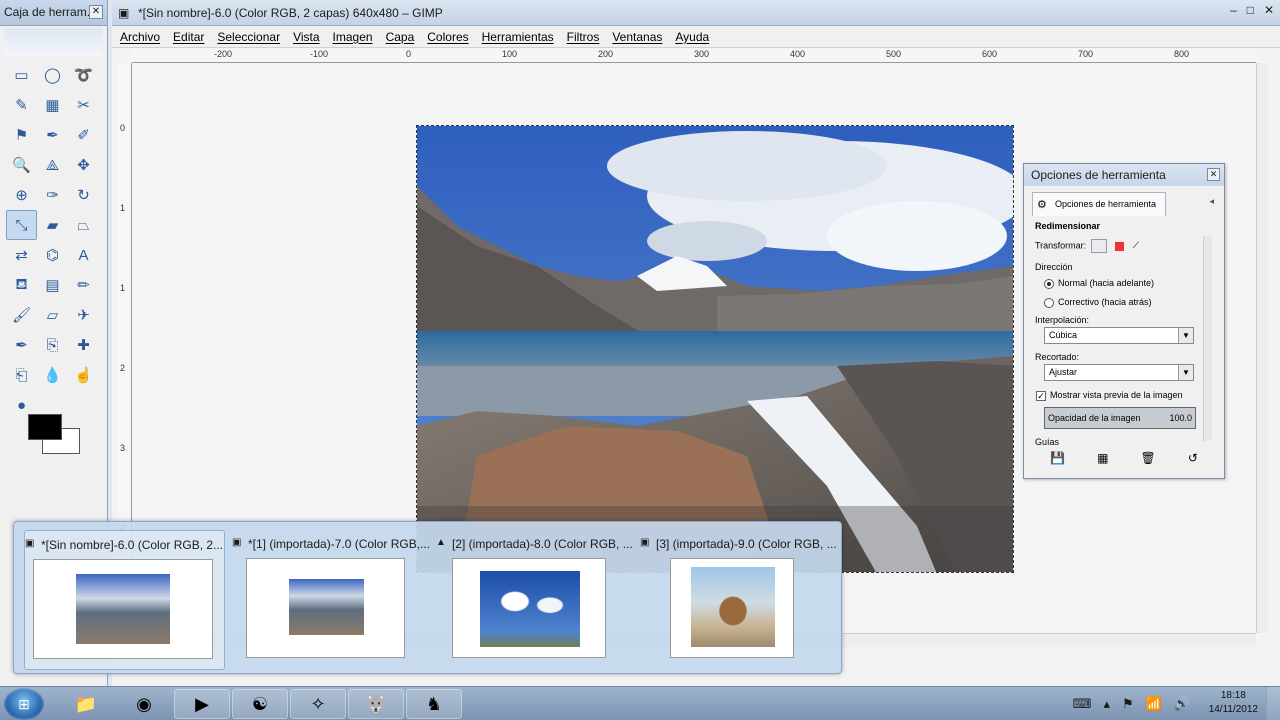  Describe the element at coordinates (583, 37) in the screenshot. I see `menu-filtros: Filtros` at that location.